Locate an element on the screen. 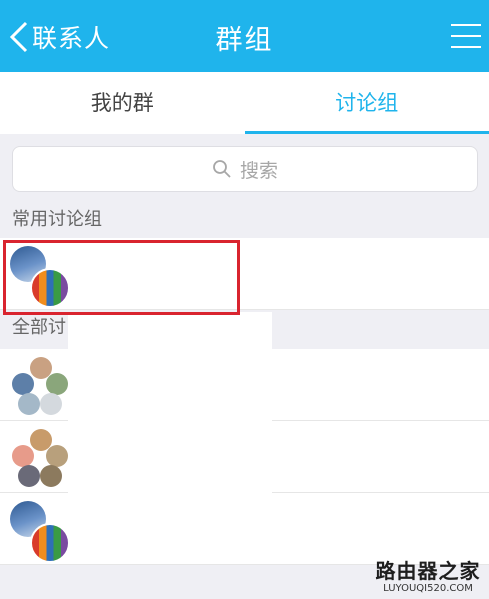  section-header-common: 常用讨论组 is located at coordinates (244, 220).